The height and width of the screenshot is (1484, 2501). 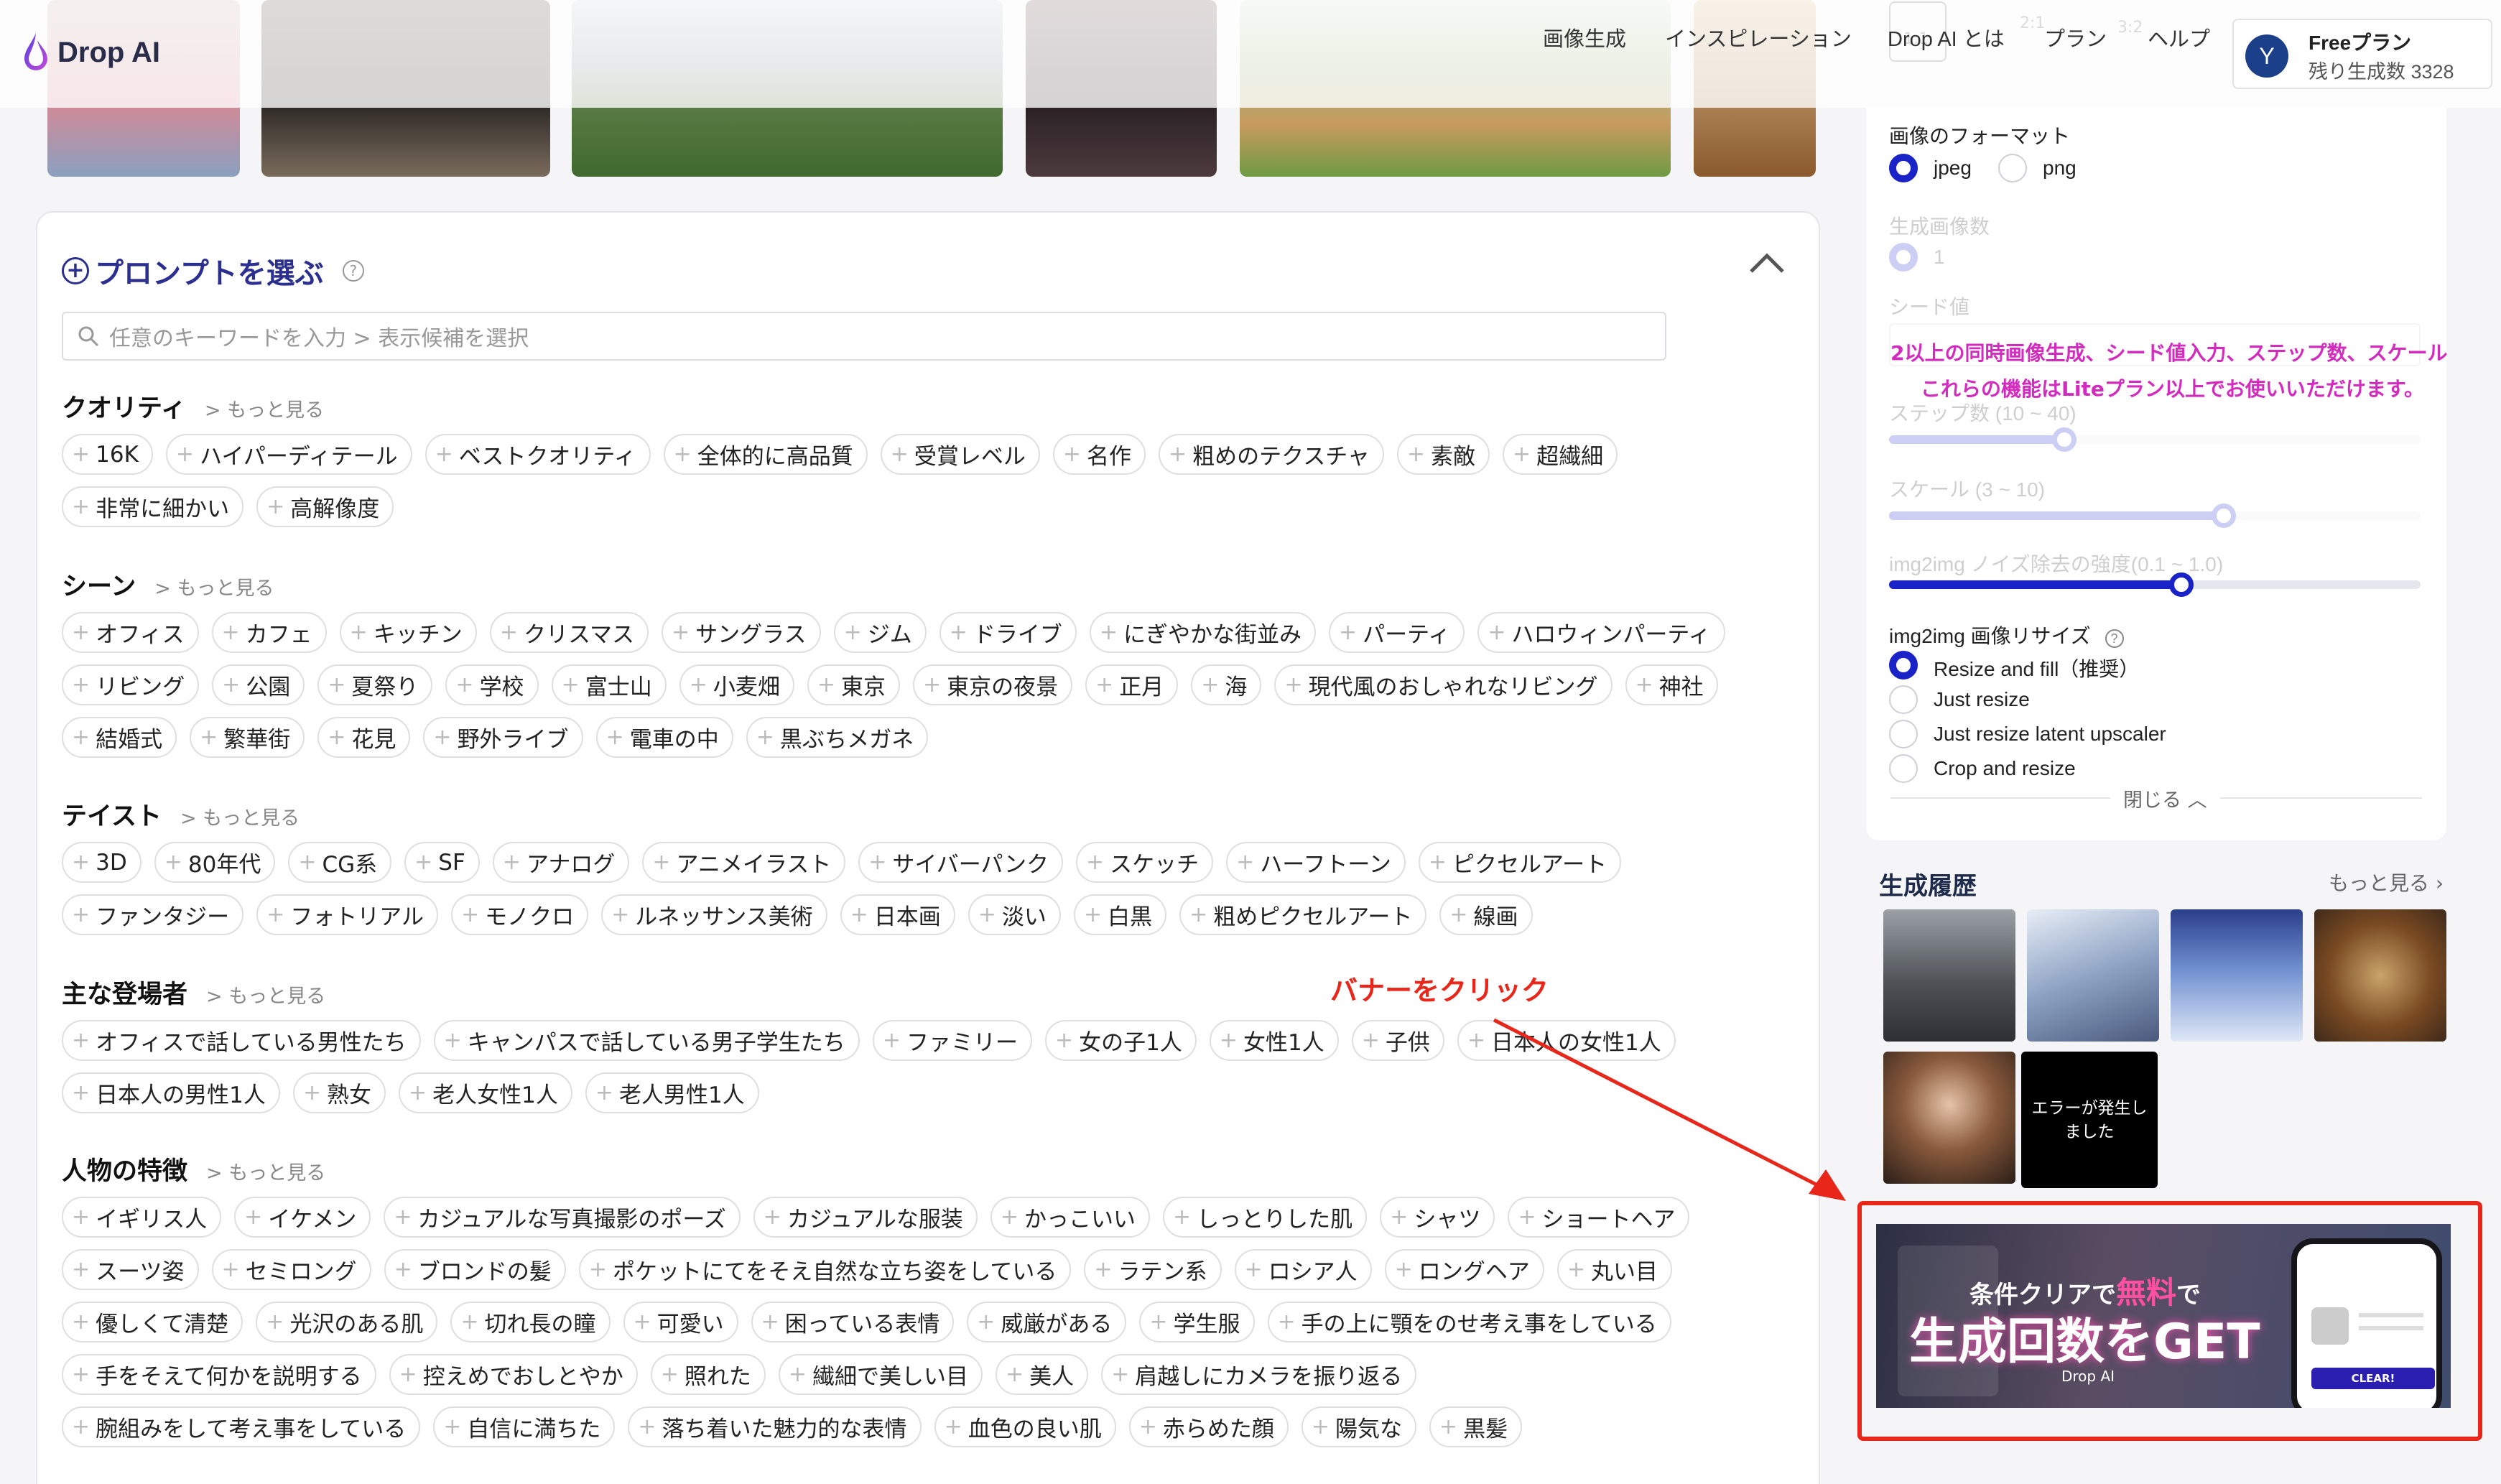 I want to click on prompt-tag: + 繊細で美しい目, so click(x=880, y=1374).